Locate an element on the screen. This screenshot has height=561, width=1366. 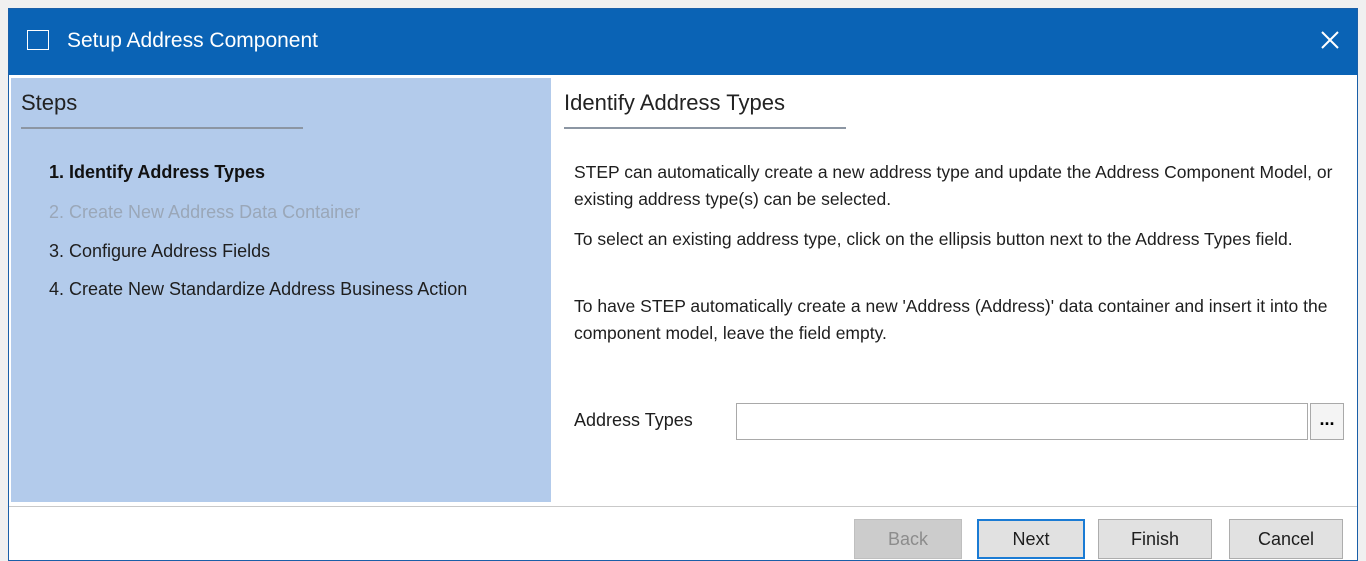
close-button is located at coordinates (1330, 40).